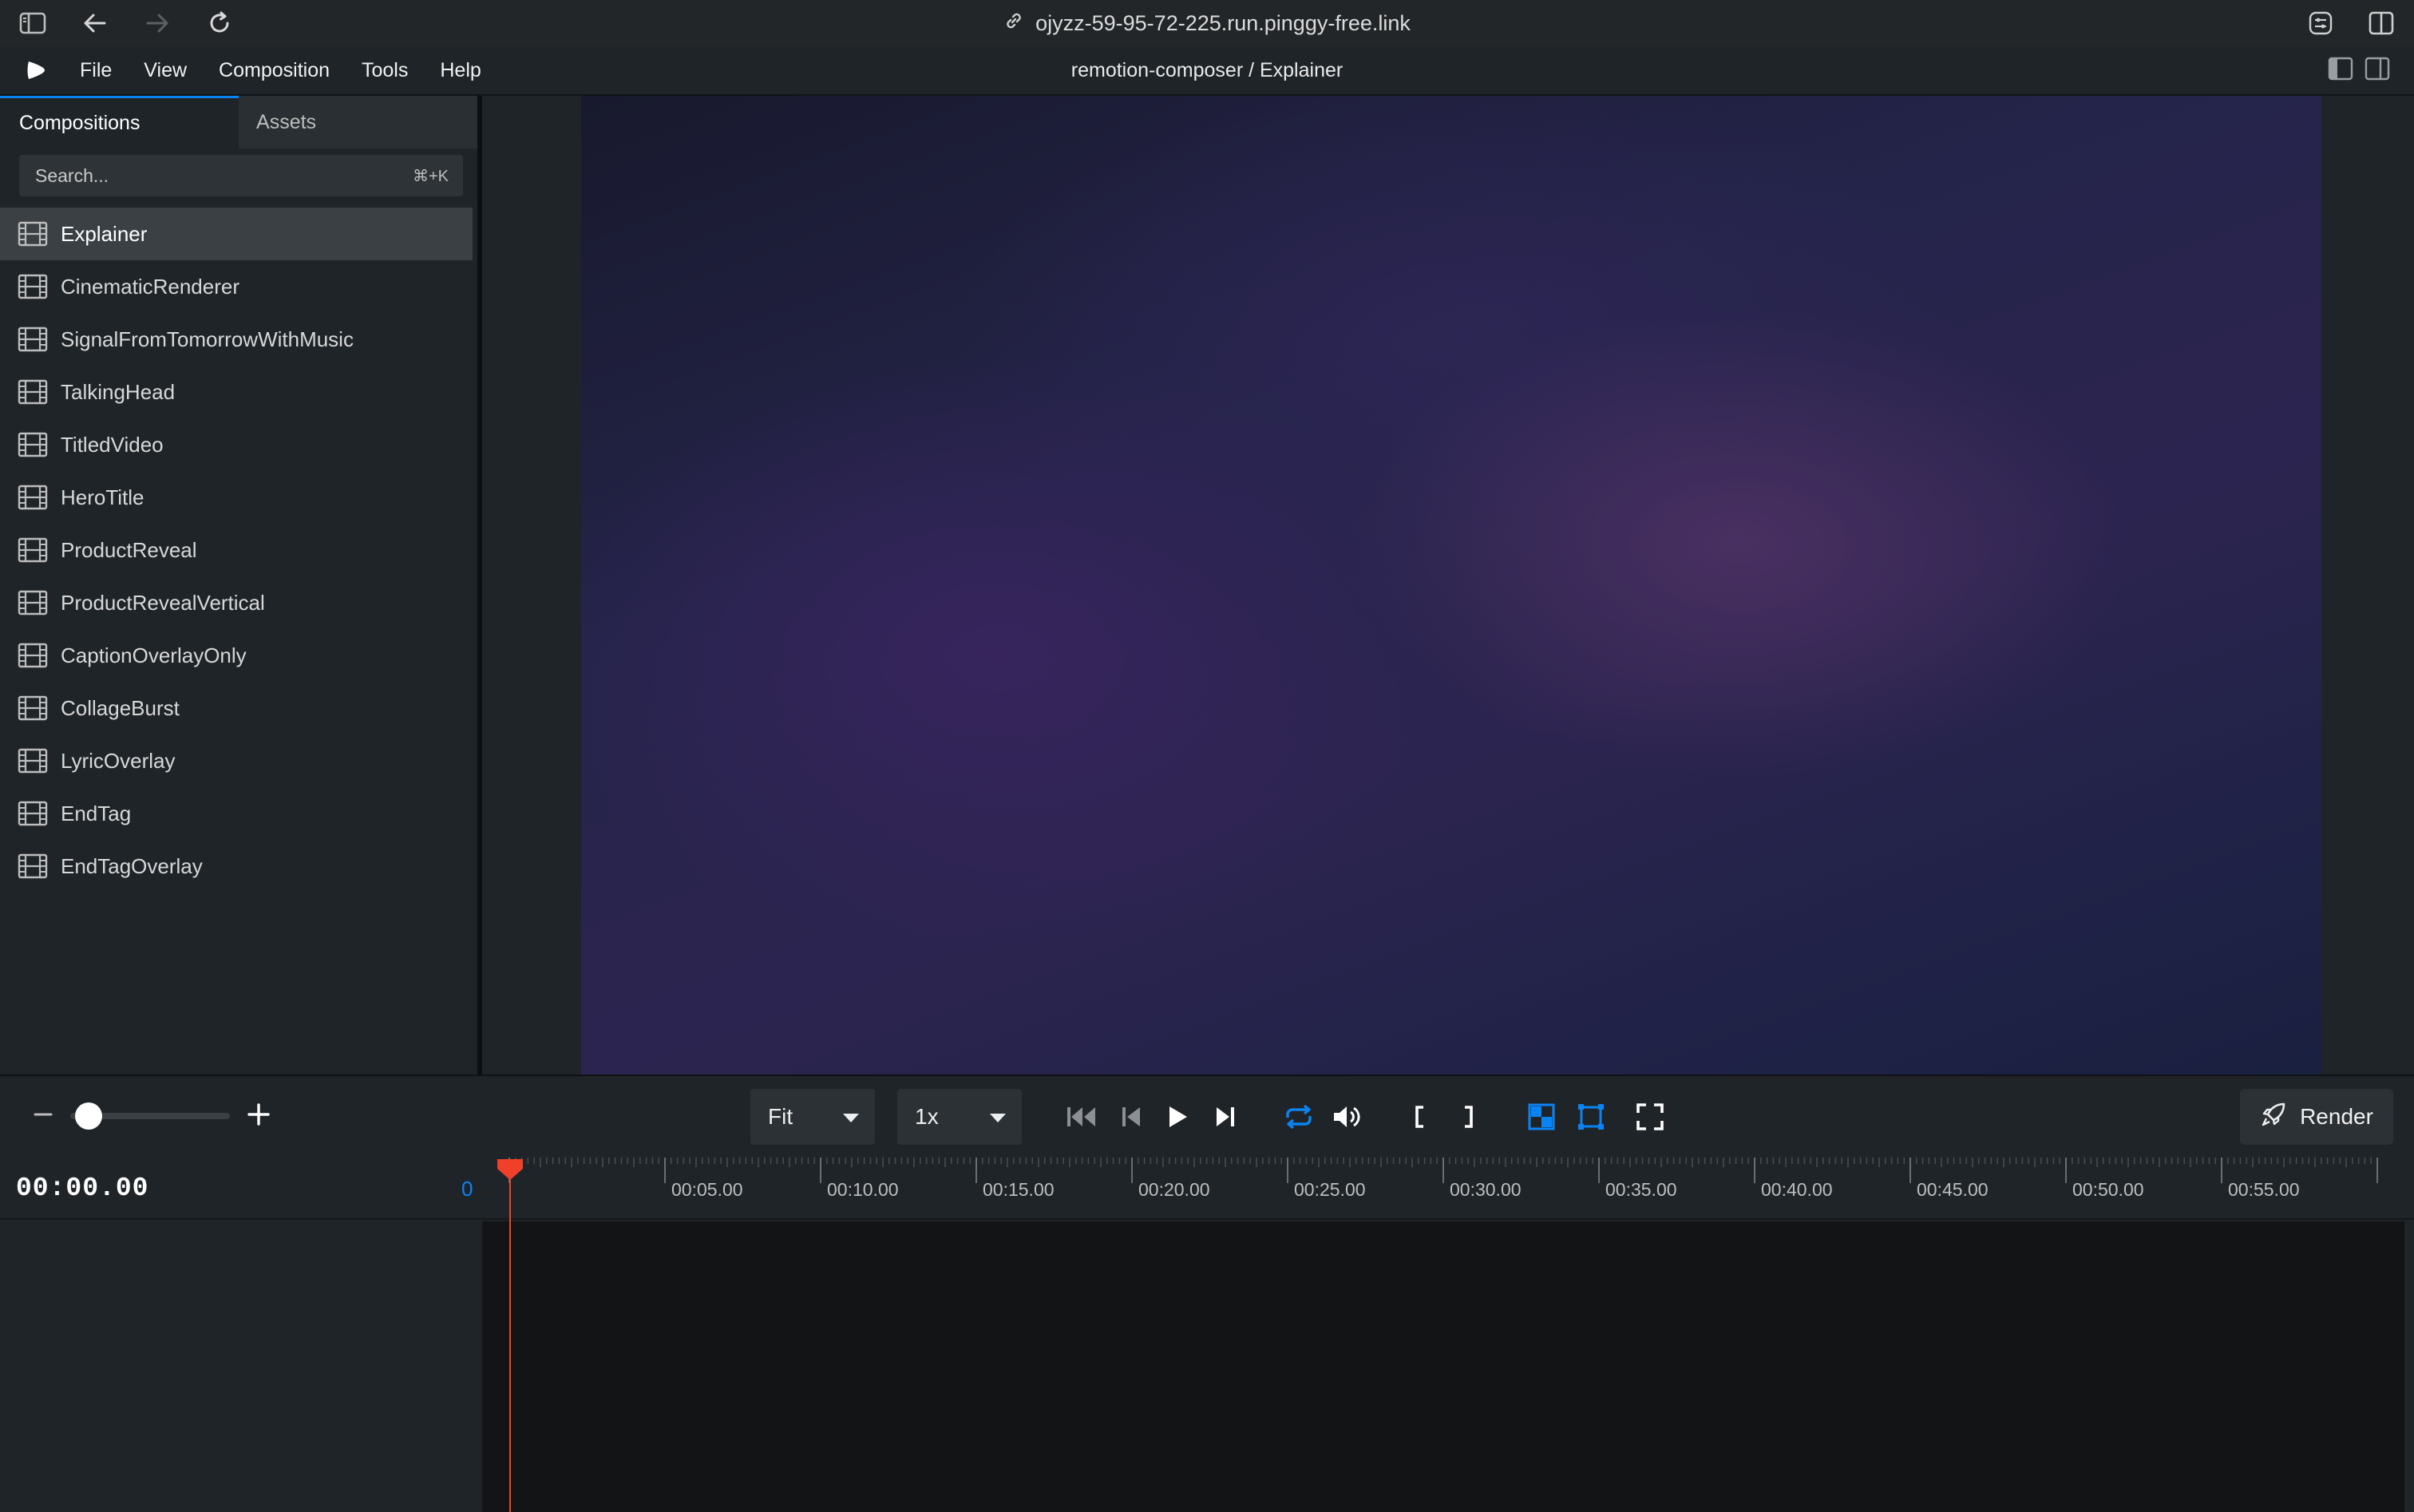  I want to click on composition-item-label: TalkingHead, so click(118, 391).